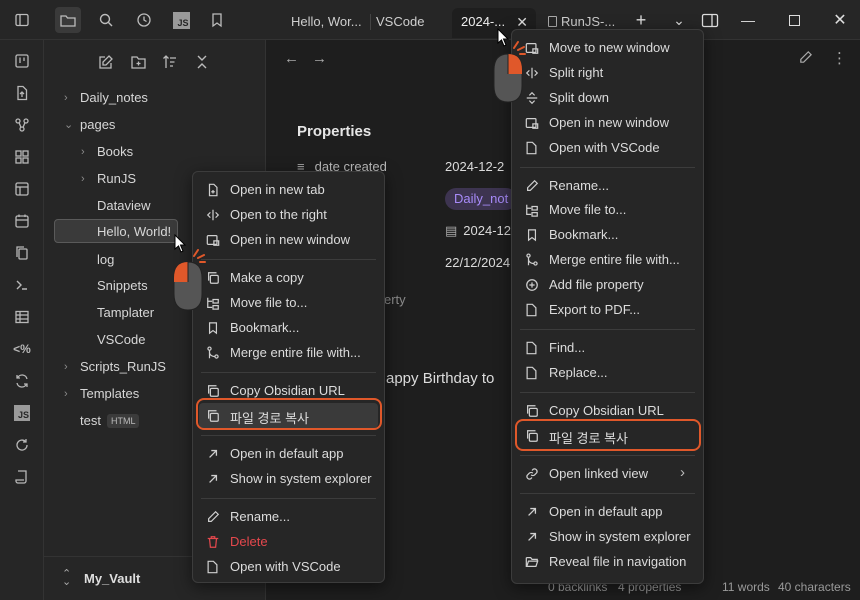  Describe the element at coordinates (22, 381) in the screenshot. I see `sync-icon` at that location.